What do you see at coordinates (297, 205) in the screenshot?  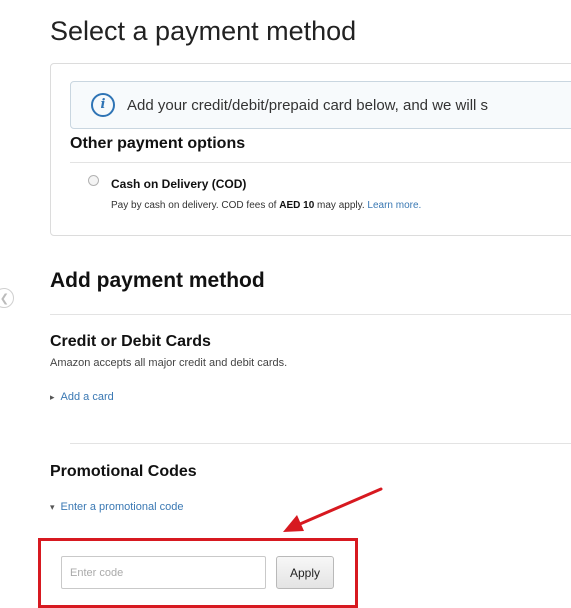 I see `cod-fee: AED 10` at bounding box center [297, 205].